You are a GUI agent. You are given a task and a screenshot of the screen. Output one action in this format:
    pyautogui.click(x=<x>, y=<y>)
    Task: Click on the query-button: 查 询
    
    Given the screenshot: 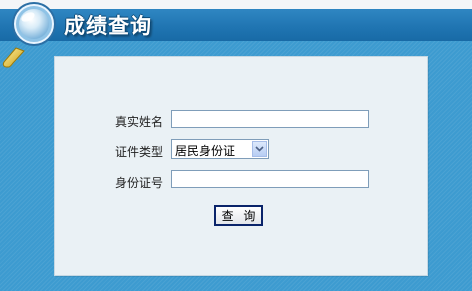 What is the action you would take?
    pyautogui.click(x=238, y=215)
    